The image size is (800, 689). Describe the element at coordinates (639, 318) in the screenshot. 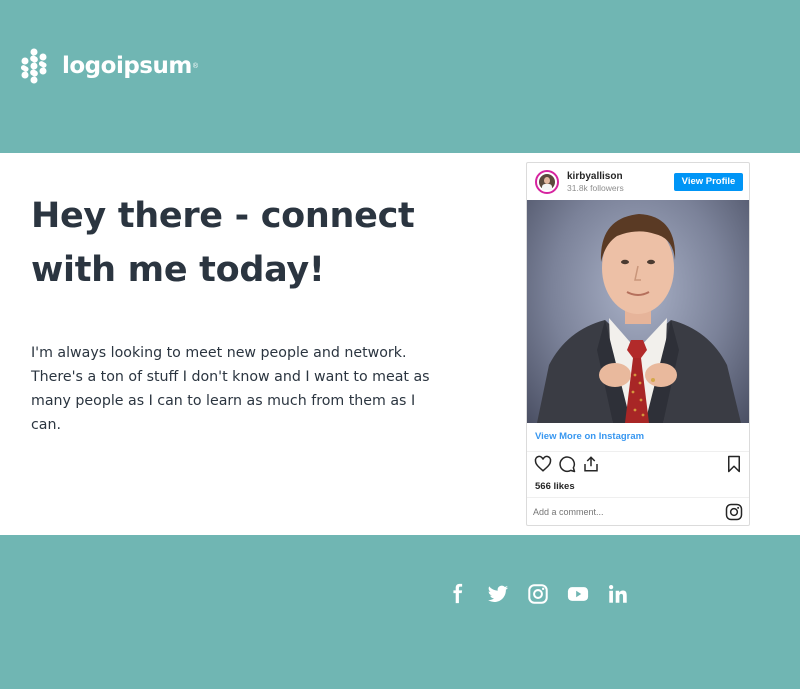

I see `portrait-illustration` at that location.